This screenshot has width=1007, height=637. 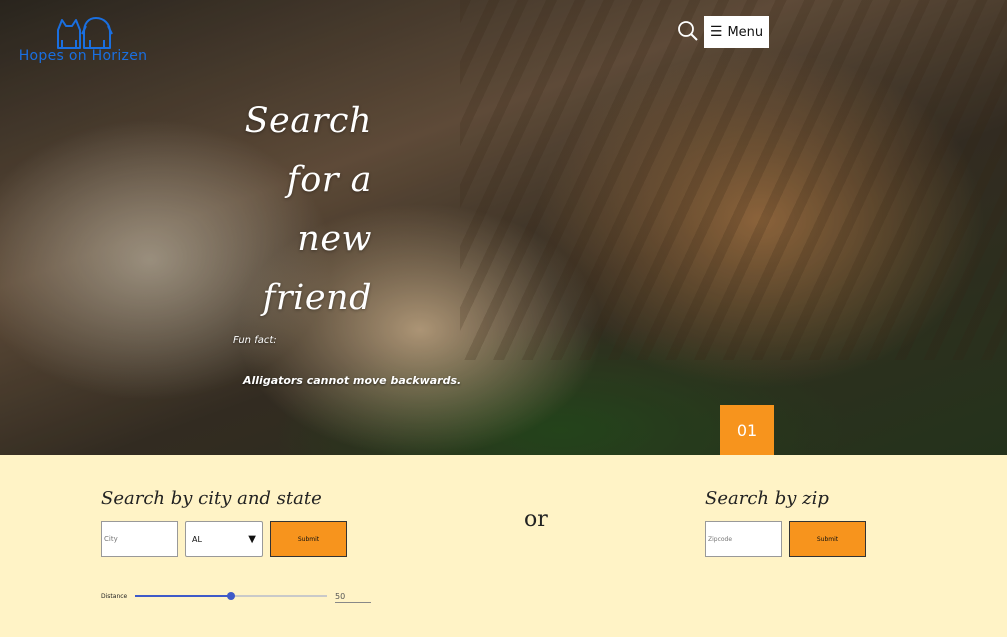 What do you see at coordinates (83, 56) in the screenshot?
I see `brand-name: Hopes on Horizen` at bounding box center [83, 56].